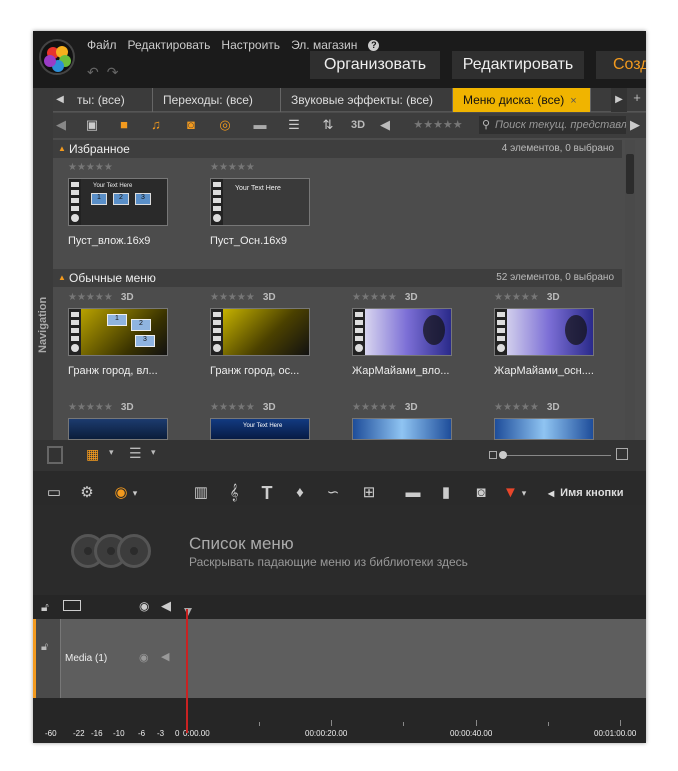 The width and height of the screenshot is (678, 771). Describe the element at coordinates (234, 493) in the screenshot. I see `music-note-icon: 𝄞` at that location.